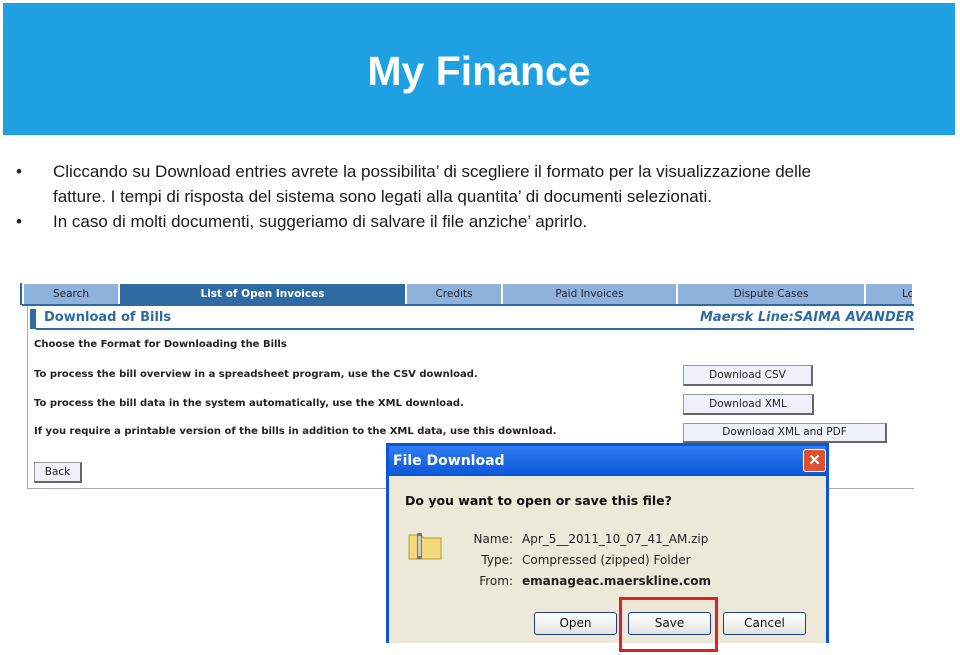  Describe the element at coordinates (590, 294) in the screenshot. I see `tab-paid-invoices: Paid Invoices` at that location.